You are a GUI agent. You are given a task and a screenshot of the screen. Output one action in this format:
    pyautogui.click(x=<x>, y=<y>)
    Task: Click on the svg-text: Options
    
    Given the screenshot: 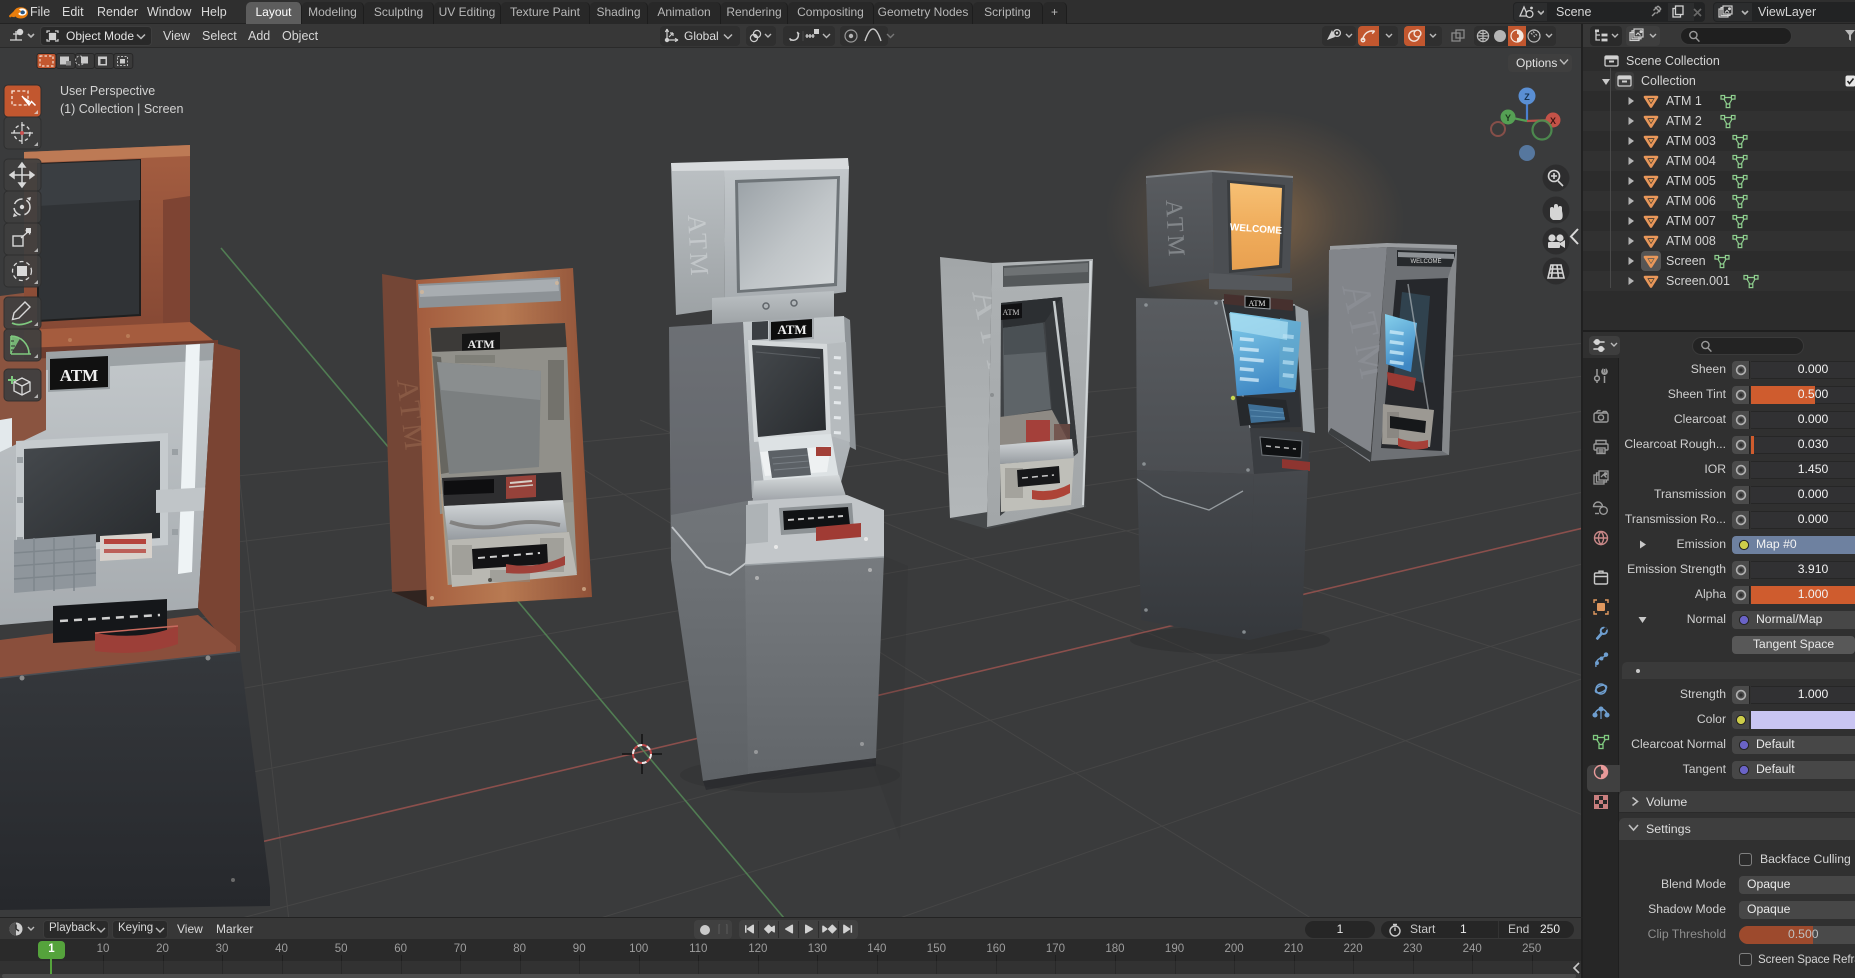 What is the action you would take?
    pyautogui.click(x=1536, y=63)
    